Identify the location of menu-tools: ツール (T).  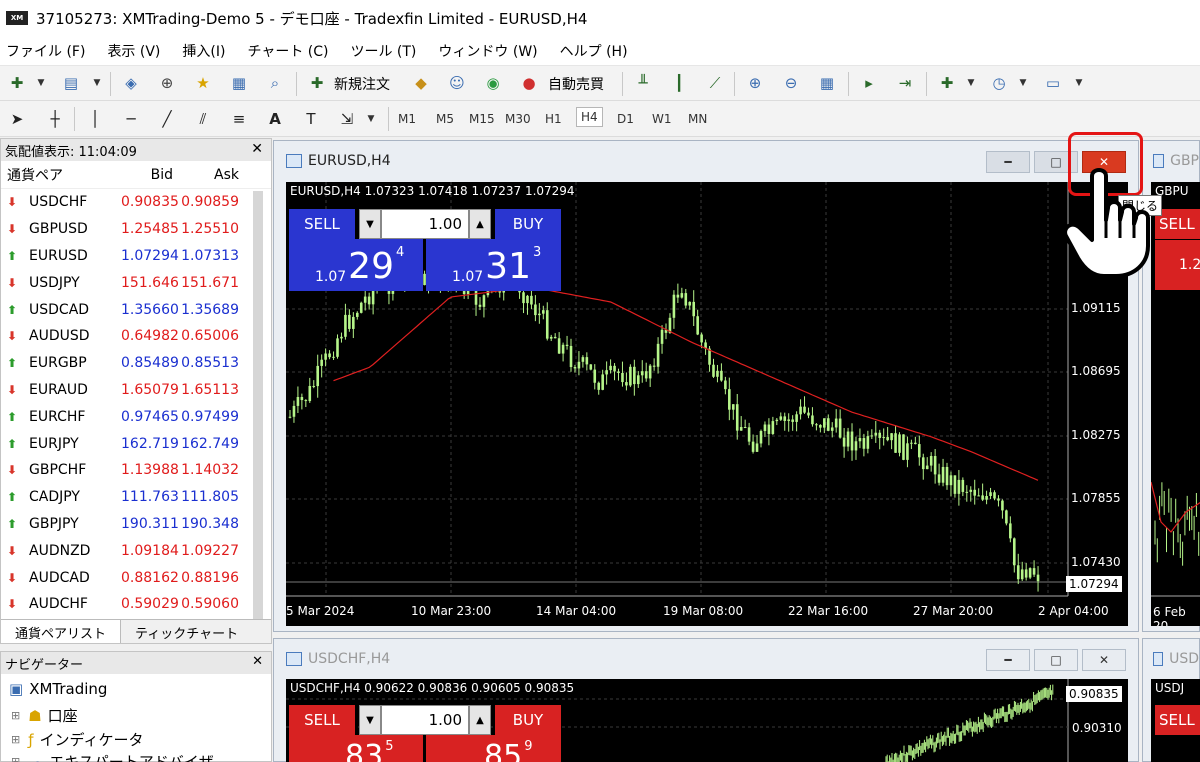
(383, 51).